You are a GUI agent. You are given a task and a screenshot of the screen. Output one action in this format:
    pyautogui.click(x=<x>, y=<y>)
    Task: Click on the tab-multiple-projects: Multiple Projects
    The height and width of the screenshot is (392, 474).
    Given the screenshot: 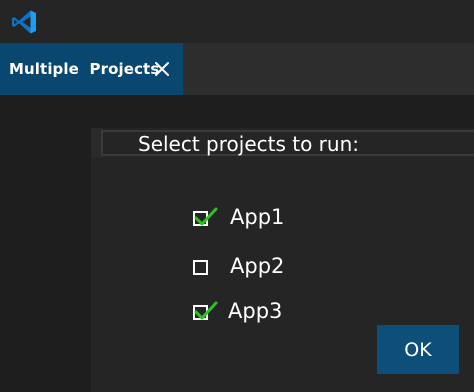 What is the action you would take?
    pyautogui.click(x=91, y=69)
    